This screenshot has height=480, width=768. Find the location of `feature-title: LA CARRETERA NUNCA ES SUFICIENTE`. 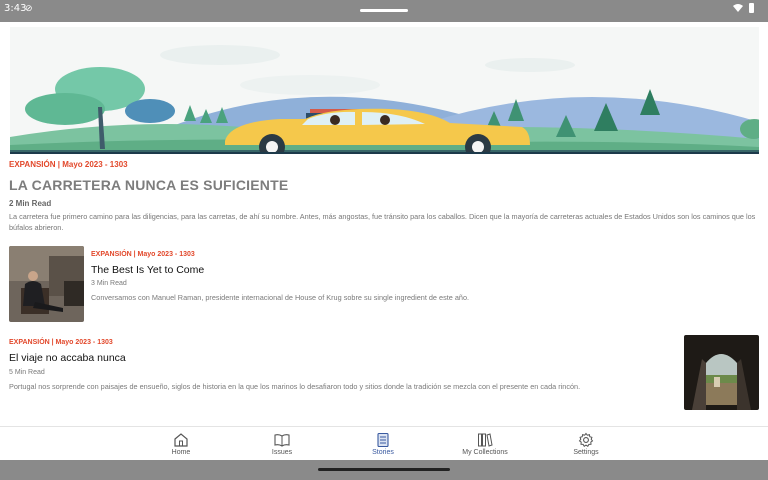

feature-title: LA CARRETERA NUNCA ES SUFICIENTE is located at coordinates (148, 185).